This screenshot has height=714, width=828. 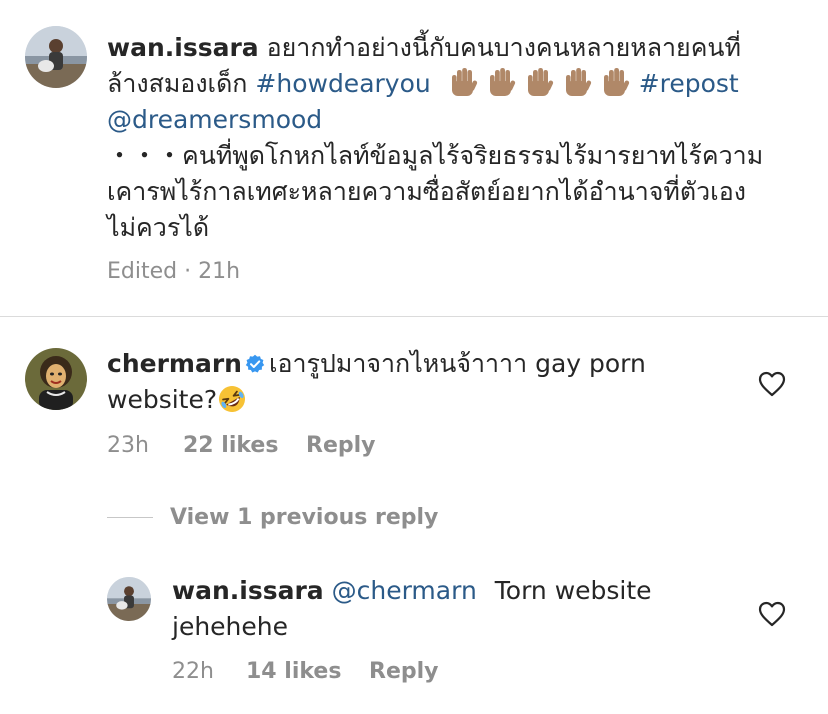 What do you see at coordinates (230, 445) in the screenshot?
I see `comment-likes: 22 likes` at bounding box center [230, 445].